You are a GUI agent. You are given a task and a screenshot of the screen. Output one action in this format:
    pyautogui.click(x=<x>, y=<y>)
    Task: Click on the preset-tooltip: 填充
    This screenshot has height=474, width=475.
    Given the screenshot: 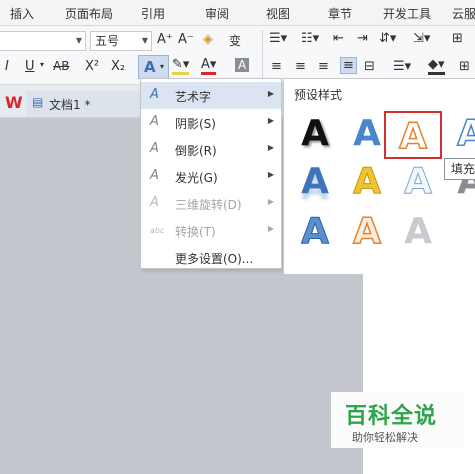 What is the action you would take?
    pyautogui.click(x=459, y=169)
    